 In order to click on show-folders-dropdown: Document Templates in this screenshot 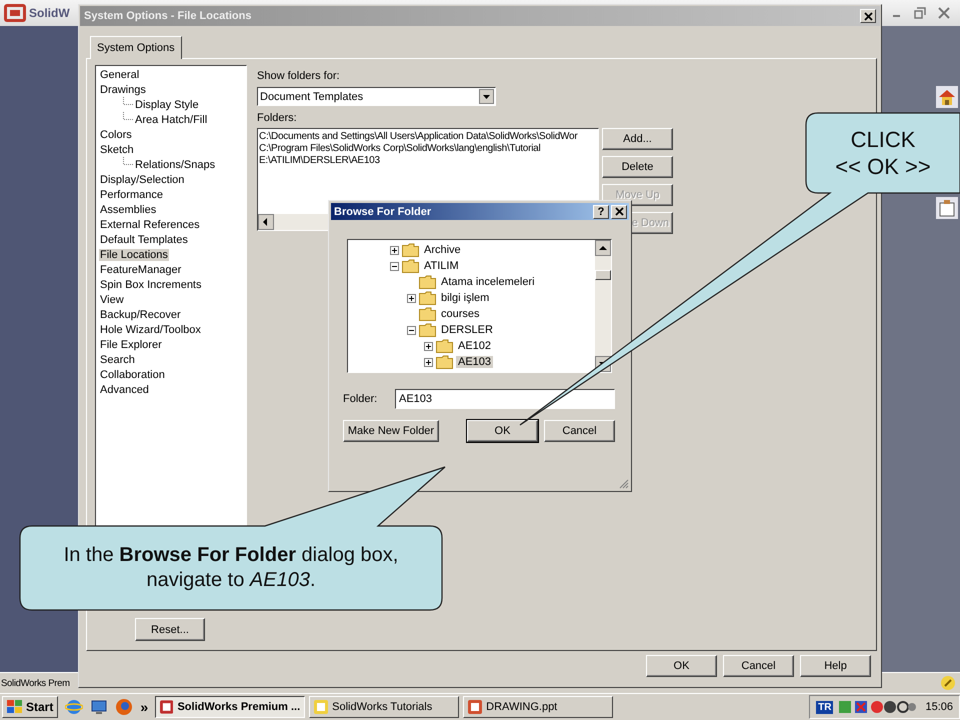, I will do `click(376, 96)`.